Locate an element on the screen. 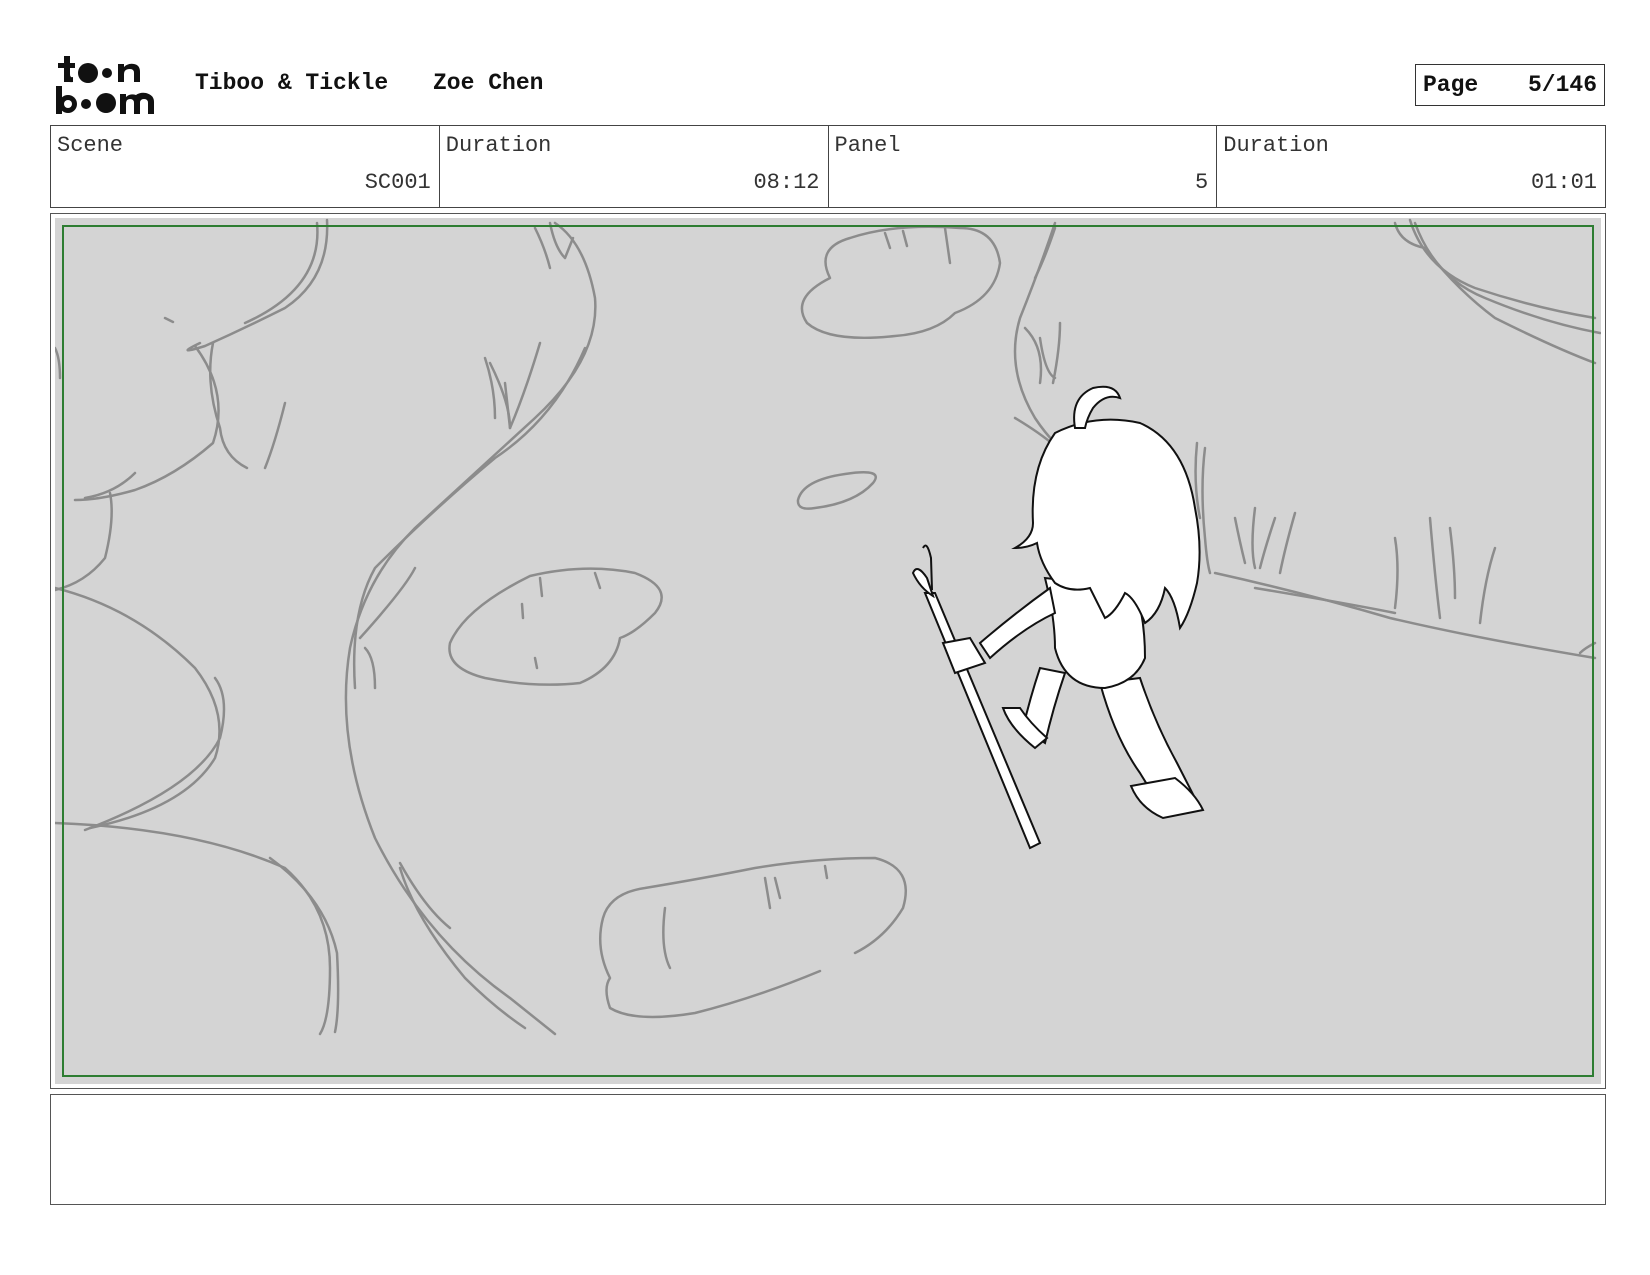 This screenshot has height=1275, width=1650. scene-label: Scene is located at coordinates (90, 145).